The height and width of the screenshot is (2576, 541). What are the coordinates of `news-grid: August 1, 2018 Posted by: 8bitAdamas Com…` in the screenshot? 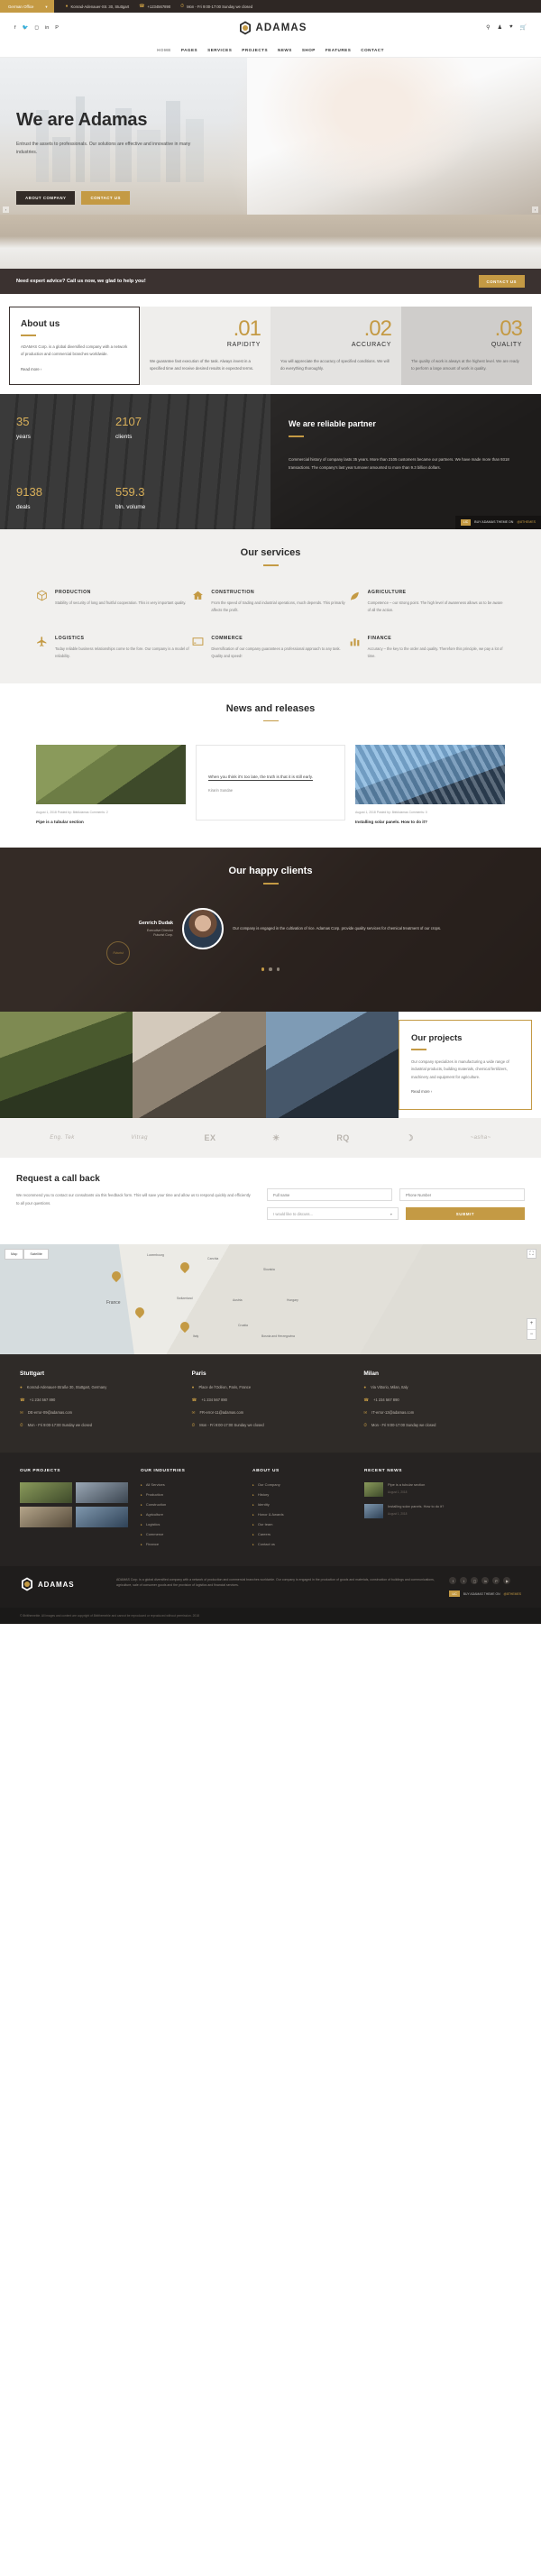 It's located at (270, 773).